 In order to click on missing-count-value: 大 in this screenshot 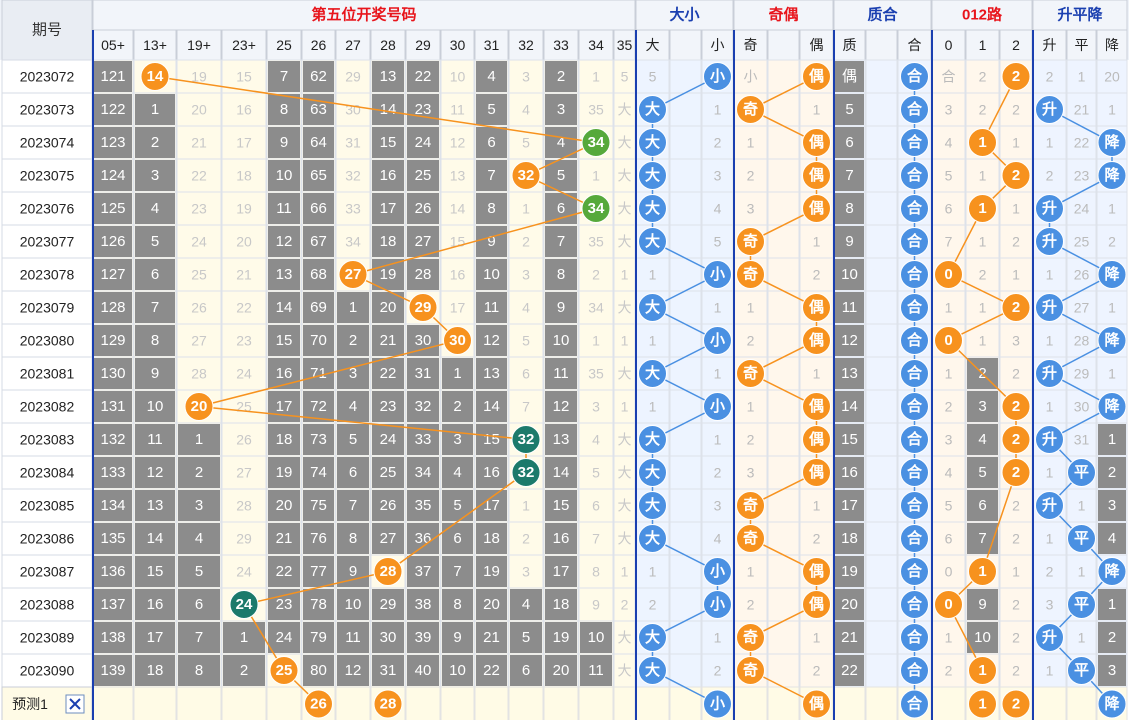, I will do `click(625, 638)`.